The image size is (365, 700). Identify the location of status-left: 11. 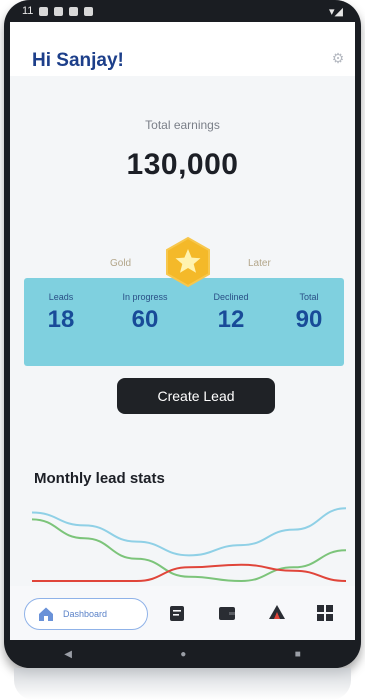
(58, 11).